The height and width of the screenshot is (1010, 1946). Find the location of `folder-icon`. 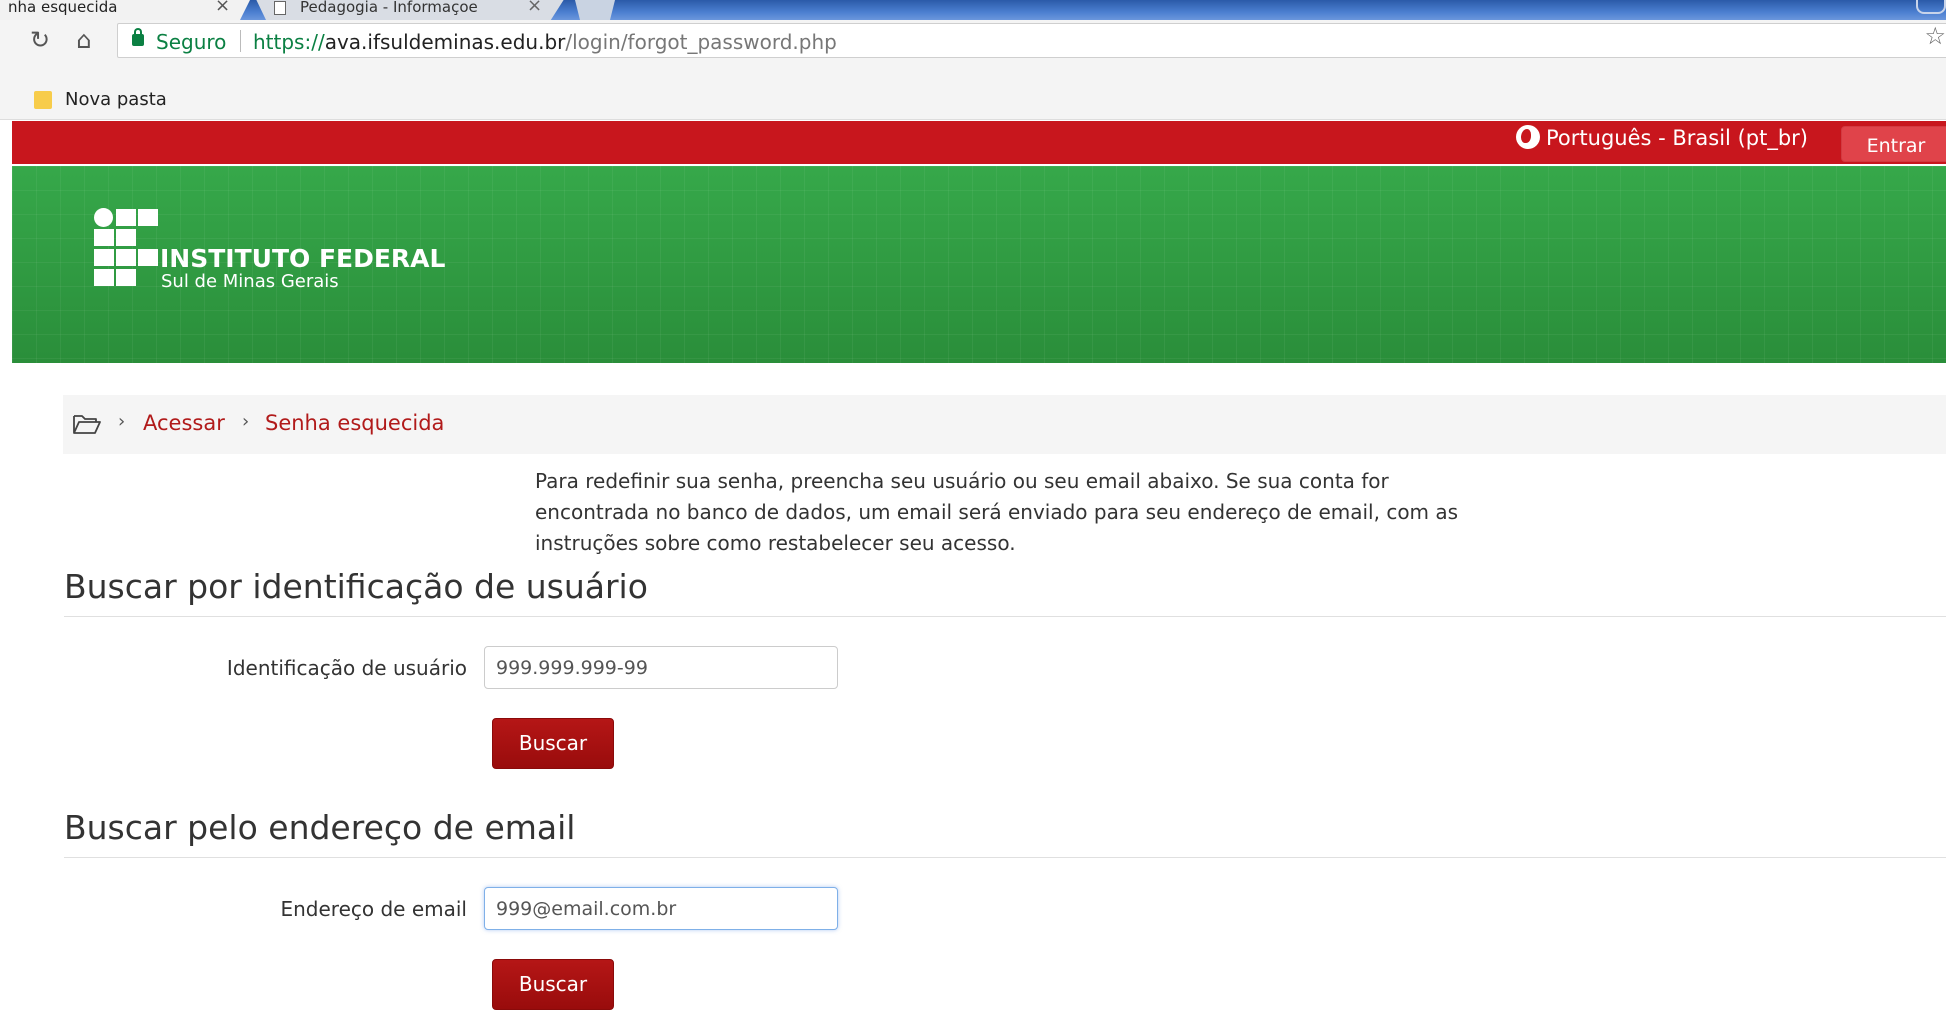

folder-icon is located at coordinates (43, 100).